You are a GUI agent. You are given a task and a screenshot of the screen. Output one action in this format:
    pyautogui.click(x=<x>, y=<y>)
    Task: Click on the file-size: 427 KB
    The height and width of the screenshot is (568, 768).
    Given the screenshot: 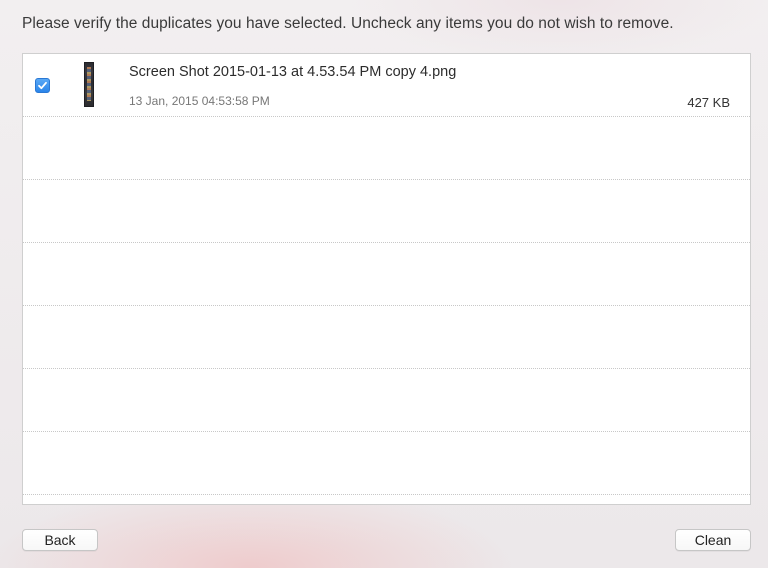 What is the action you would take?
    pyautogui.click(x=708, y=102)
    